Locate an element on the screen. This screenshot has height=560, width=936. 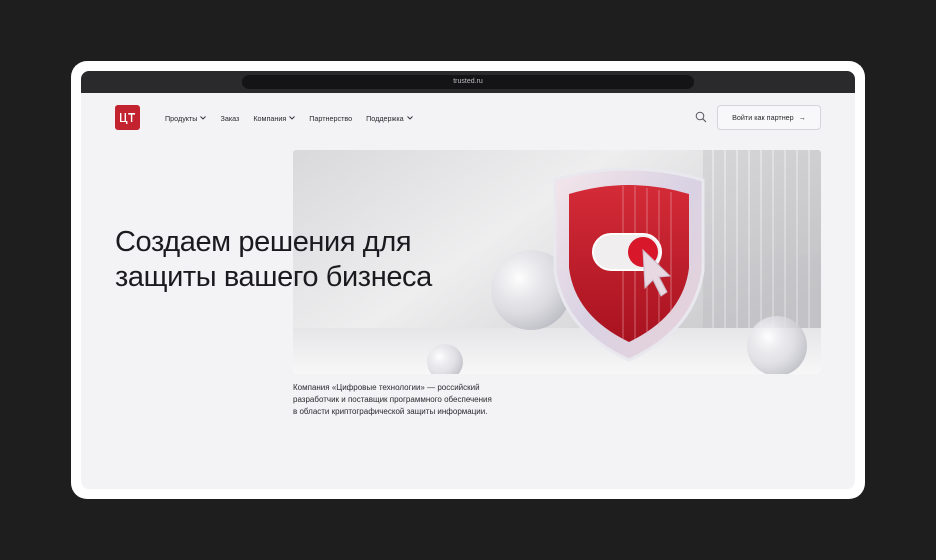
nav-item-label: Компания is located at coordinates (270, 118).